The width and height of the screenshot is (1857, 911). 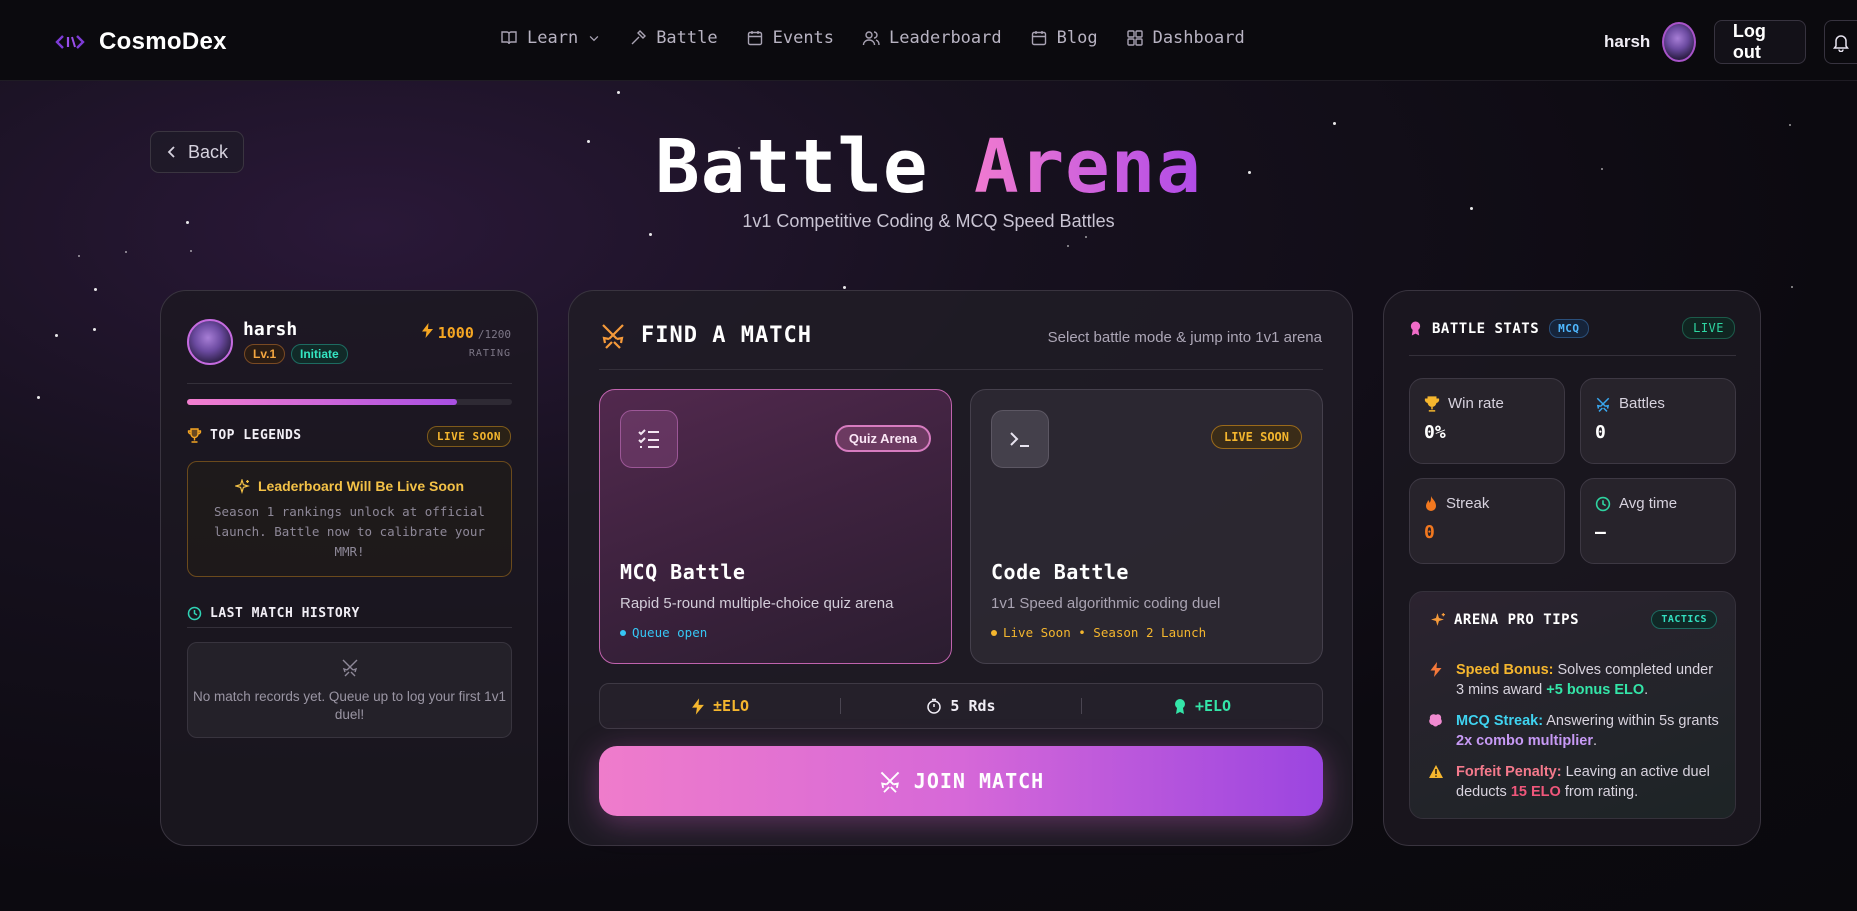 I want to click on mcq-battle-status-text: Queue open, so click(x=670, y=632).